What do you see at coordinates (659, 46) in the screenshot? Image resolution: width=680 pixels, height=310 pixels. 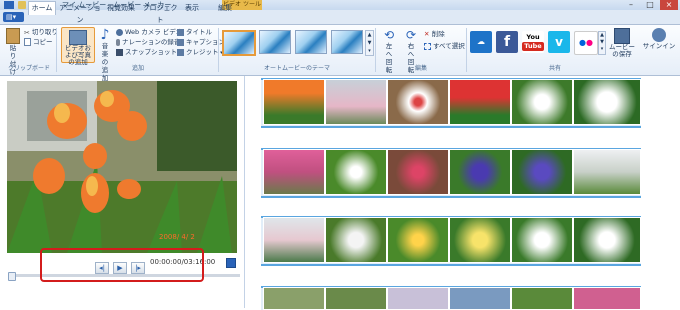 I see `sign-in-label: サインイン` at bounding box center [659, 46].